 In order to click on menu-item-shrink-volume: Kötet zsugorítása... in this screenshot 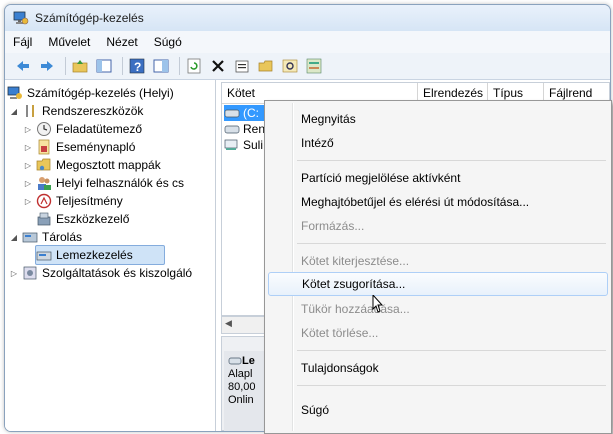, I will do `click(438, 284)`.